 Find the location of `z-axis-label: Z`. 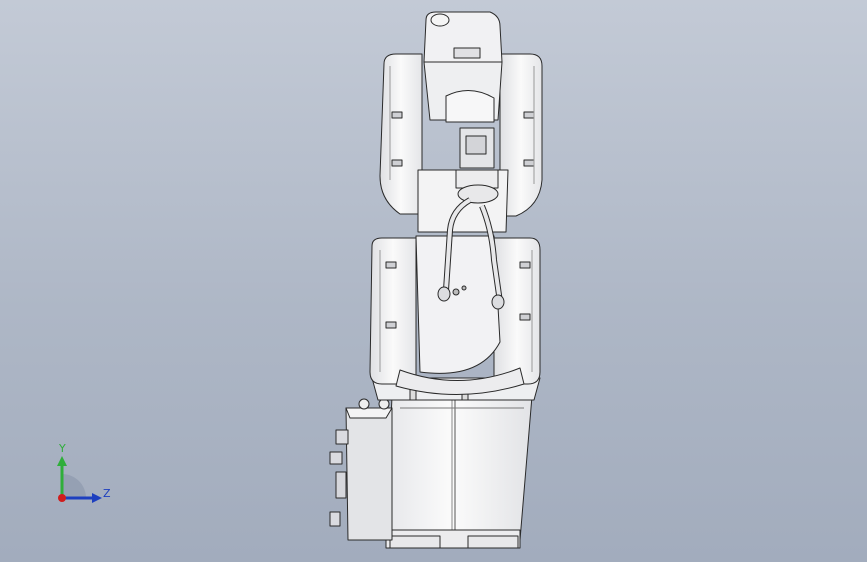

z-axis-label: Z is located at coordinates (107, 493).